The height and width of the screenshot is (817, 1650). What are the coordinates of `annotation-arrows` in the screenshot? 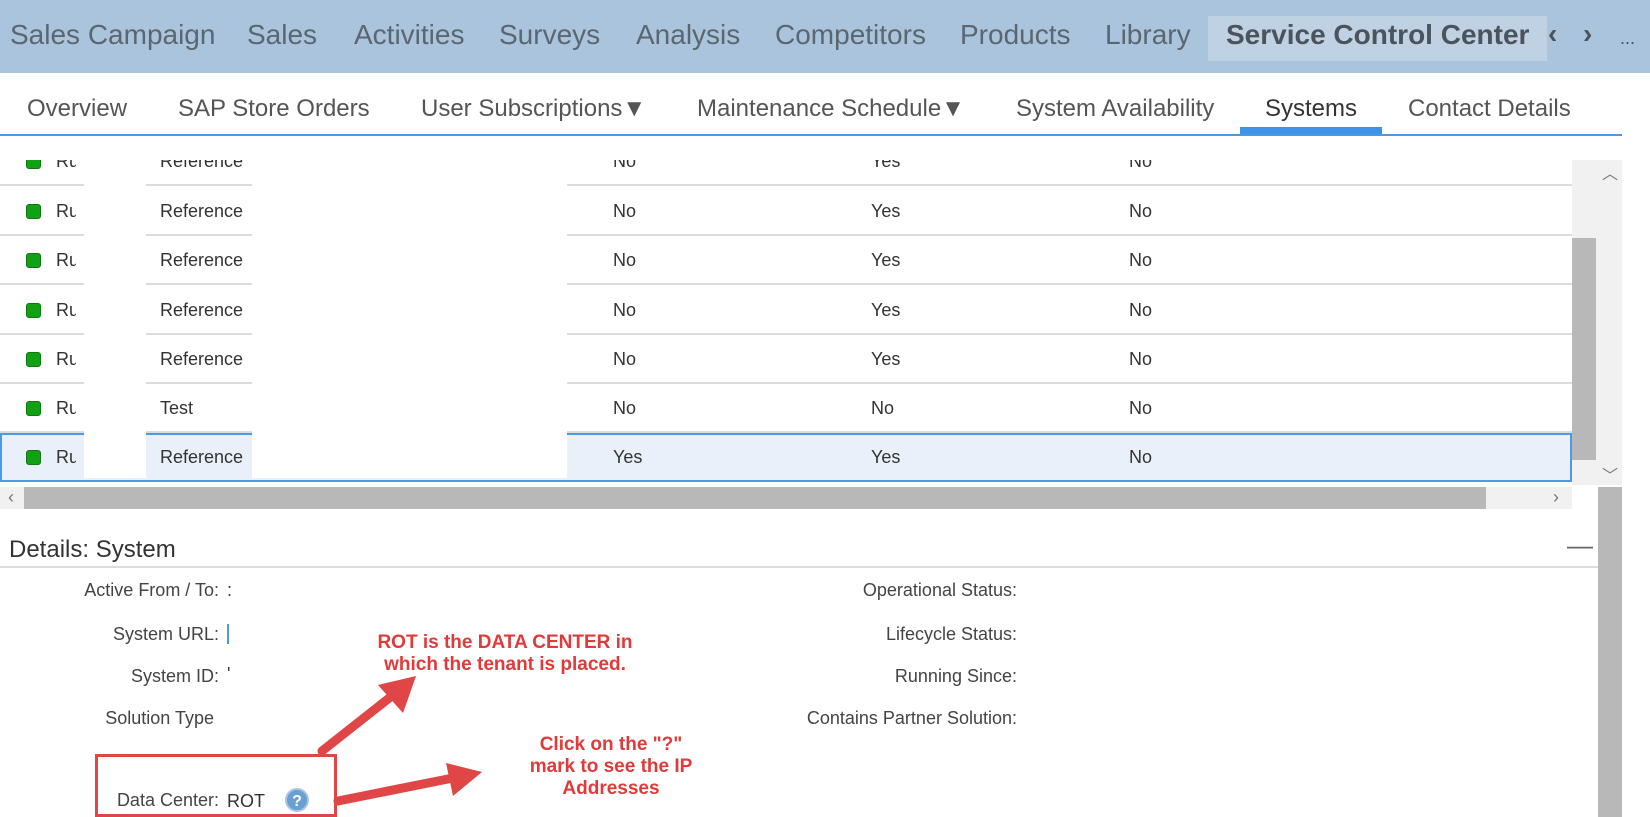 It's located at (399, 741).